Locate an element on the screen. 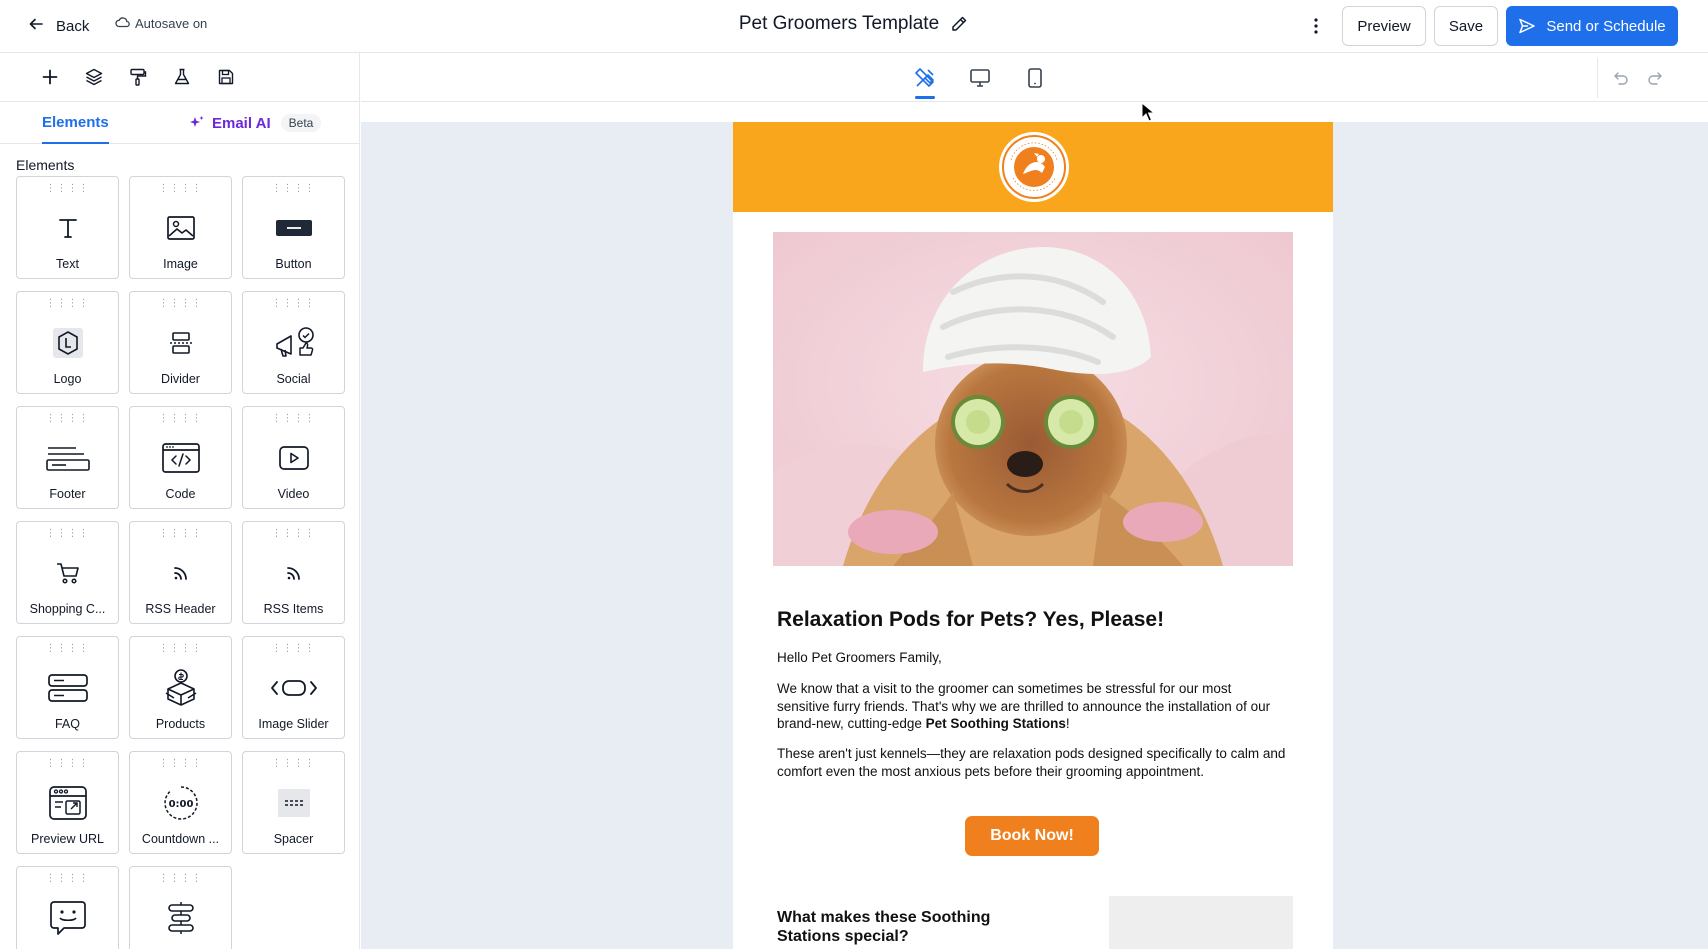 The width and height of the screenshot is (1708, 949). page-title: Pet Groomers Template is located at coordinates (839, 24).